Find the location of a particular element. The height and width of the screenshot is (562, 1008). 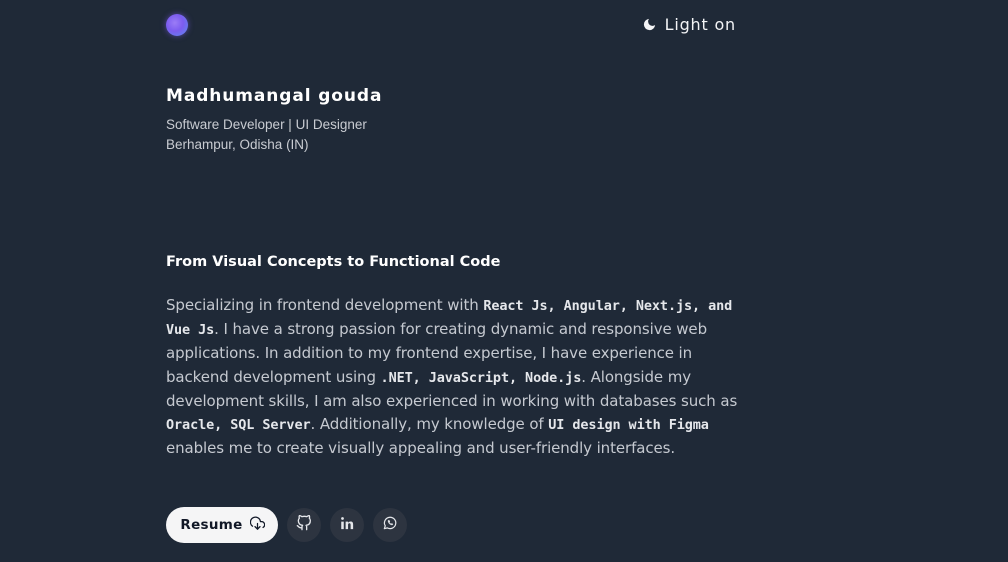

linkedin-link is located at coordinates (347, 525).